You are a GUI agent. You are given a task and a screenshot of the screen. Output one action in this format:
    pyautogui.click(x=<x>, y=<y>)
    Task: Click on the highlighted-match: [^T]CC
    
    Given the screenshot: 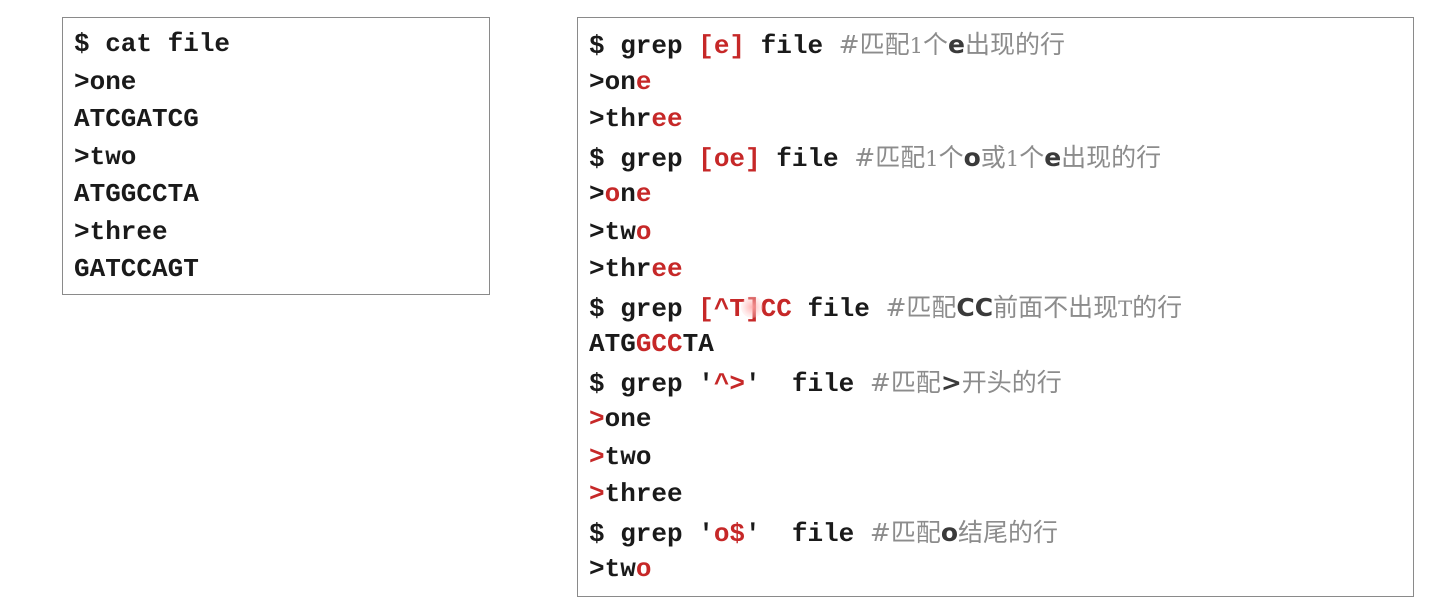 What is the action you would take?
    pyautogui.click(x=745, y=308)
    